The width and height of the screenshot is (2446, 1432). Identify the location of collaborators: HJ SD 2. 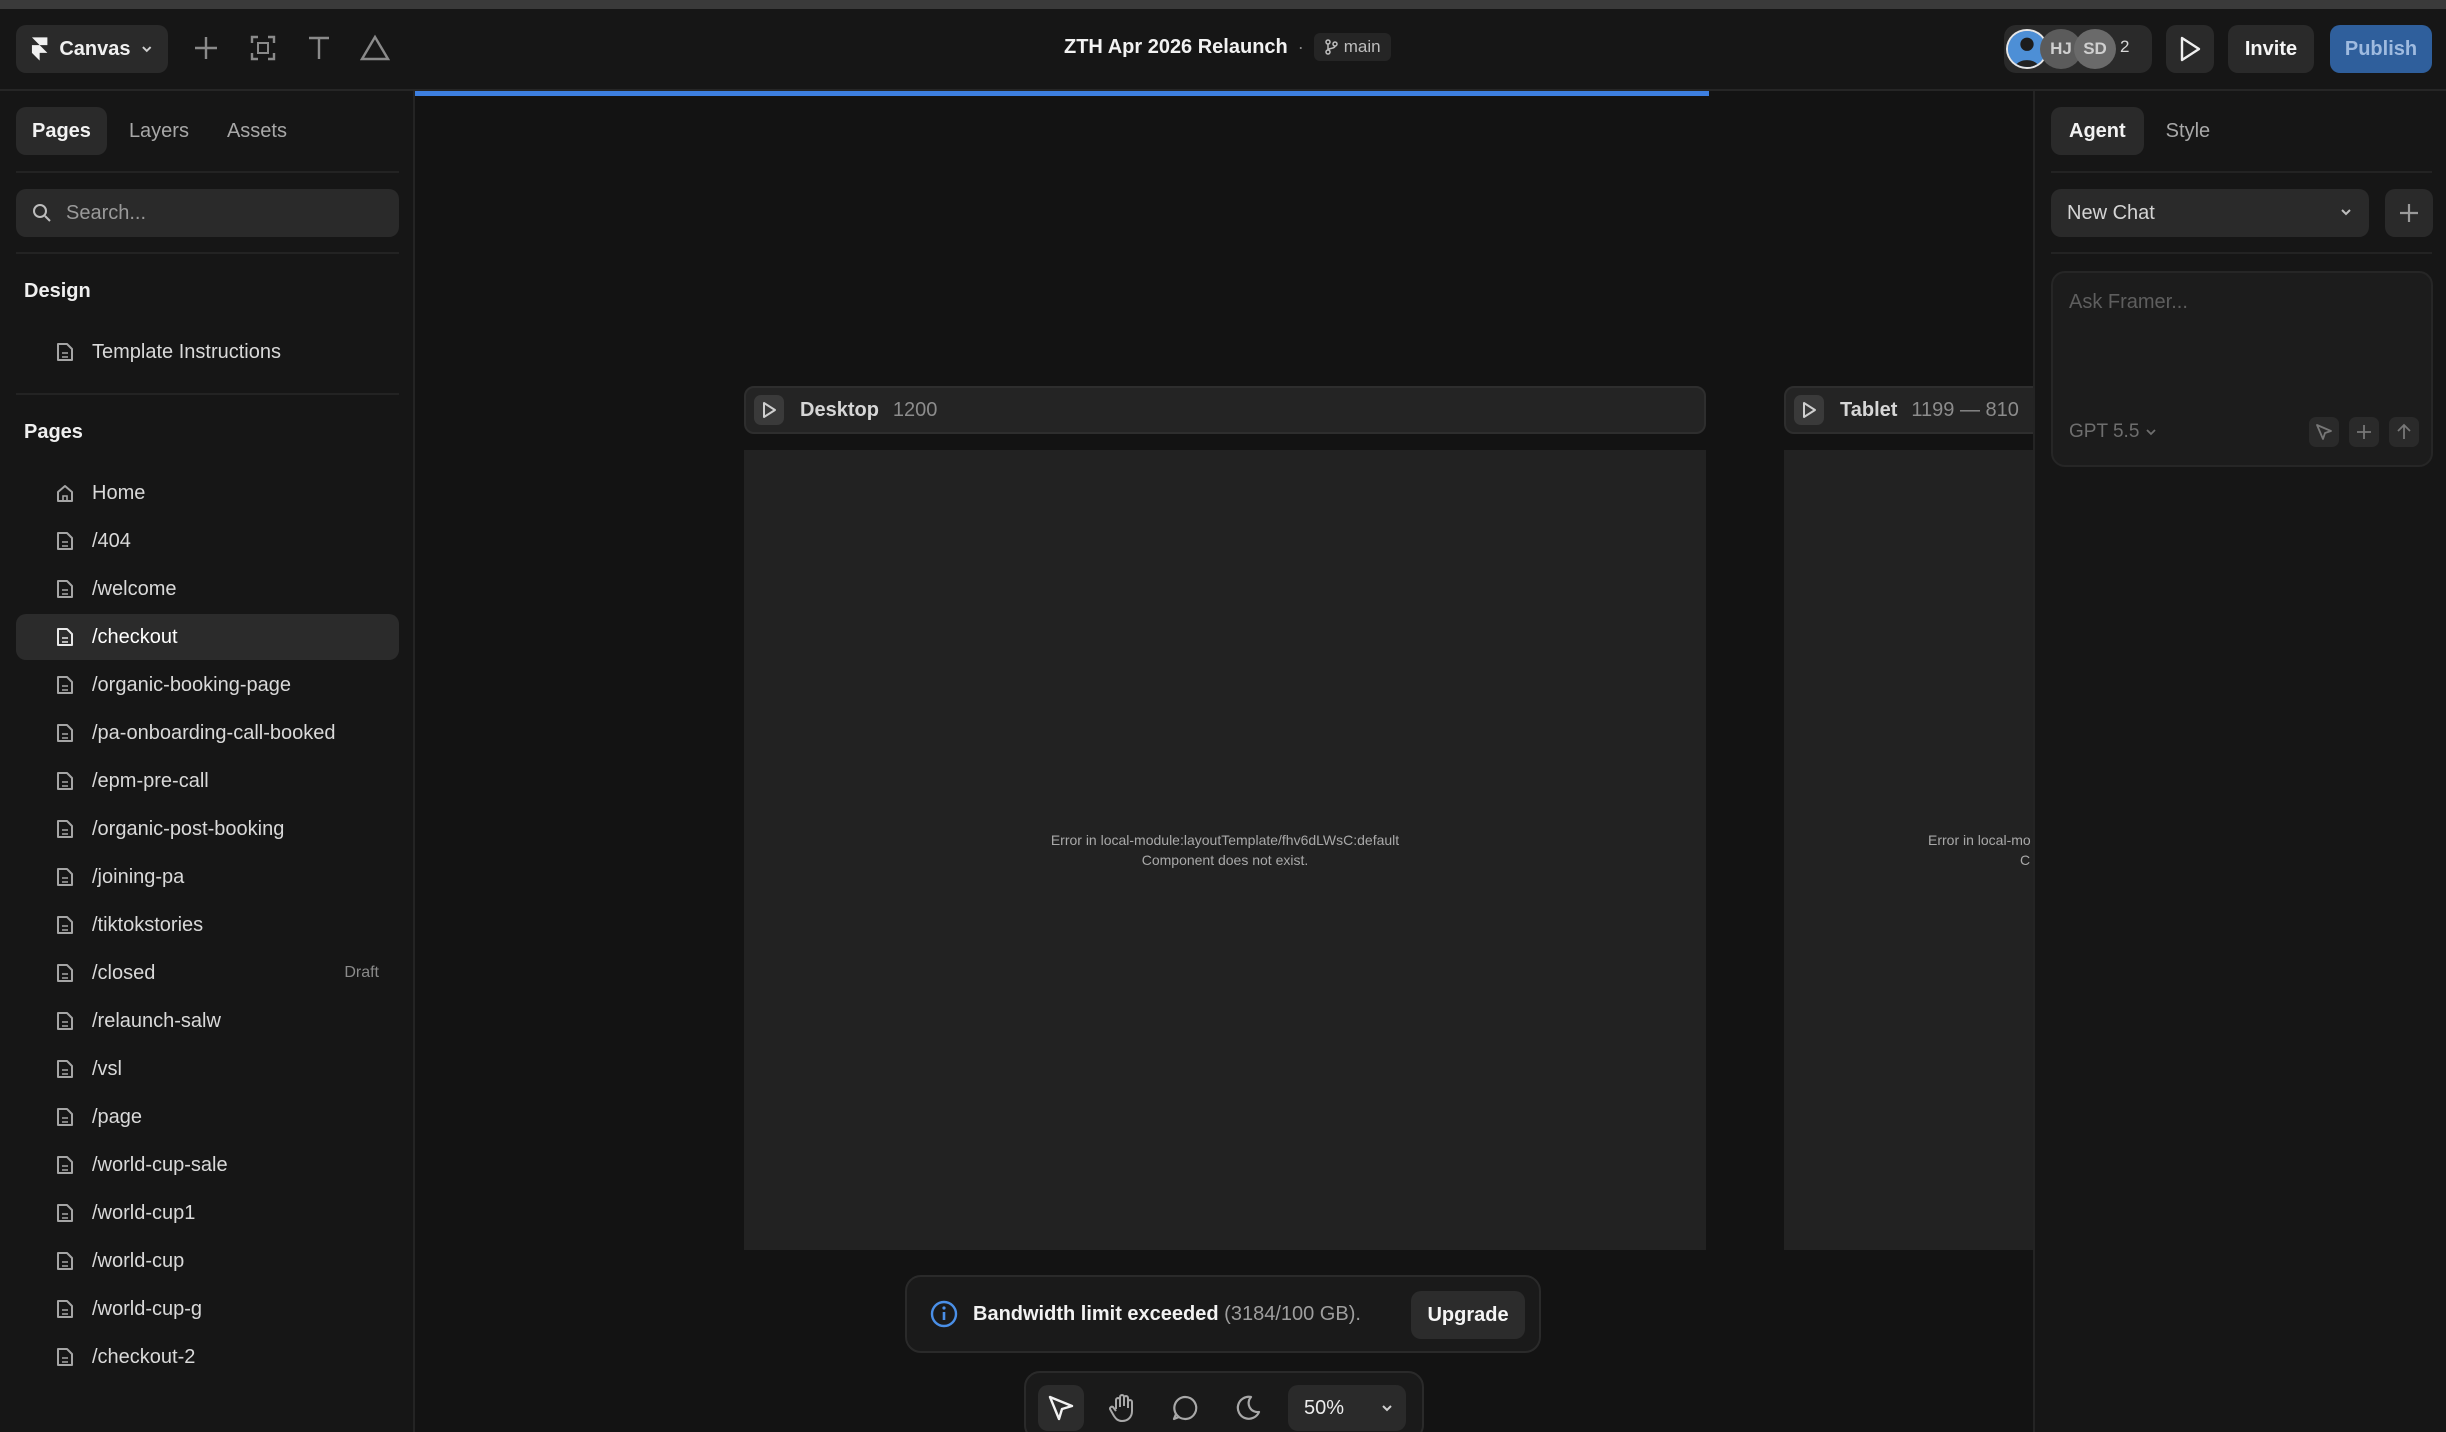
(2078, 49).